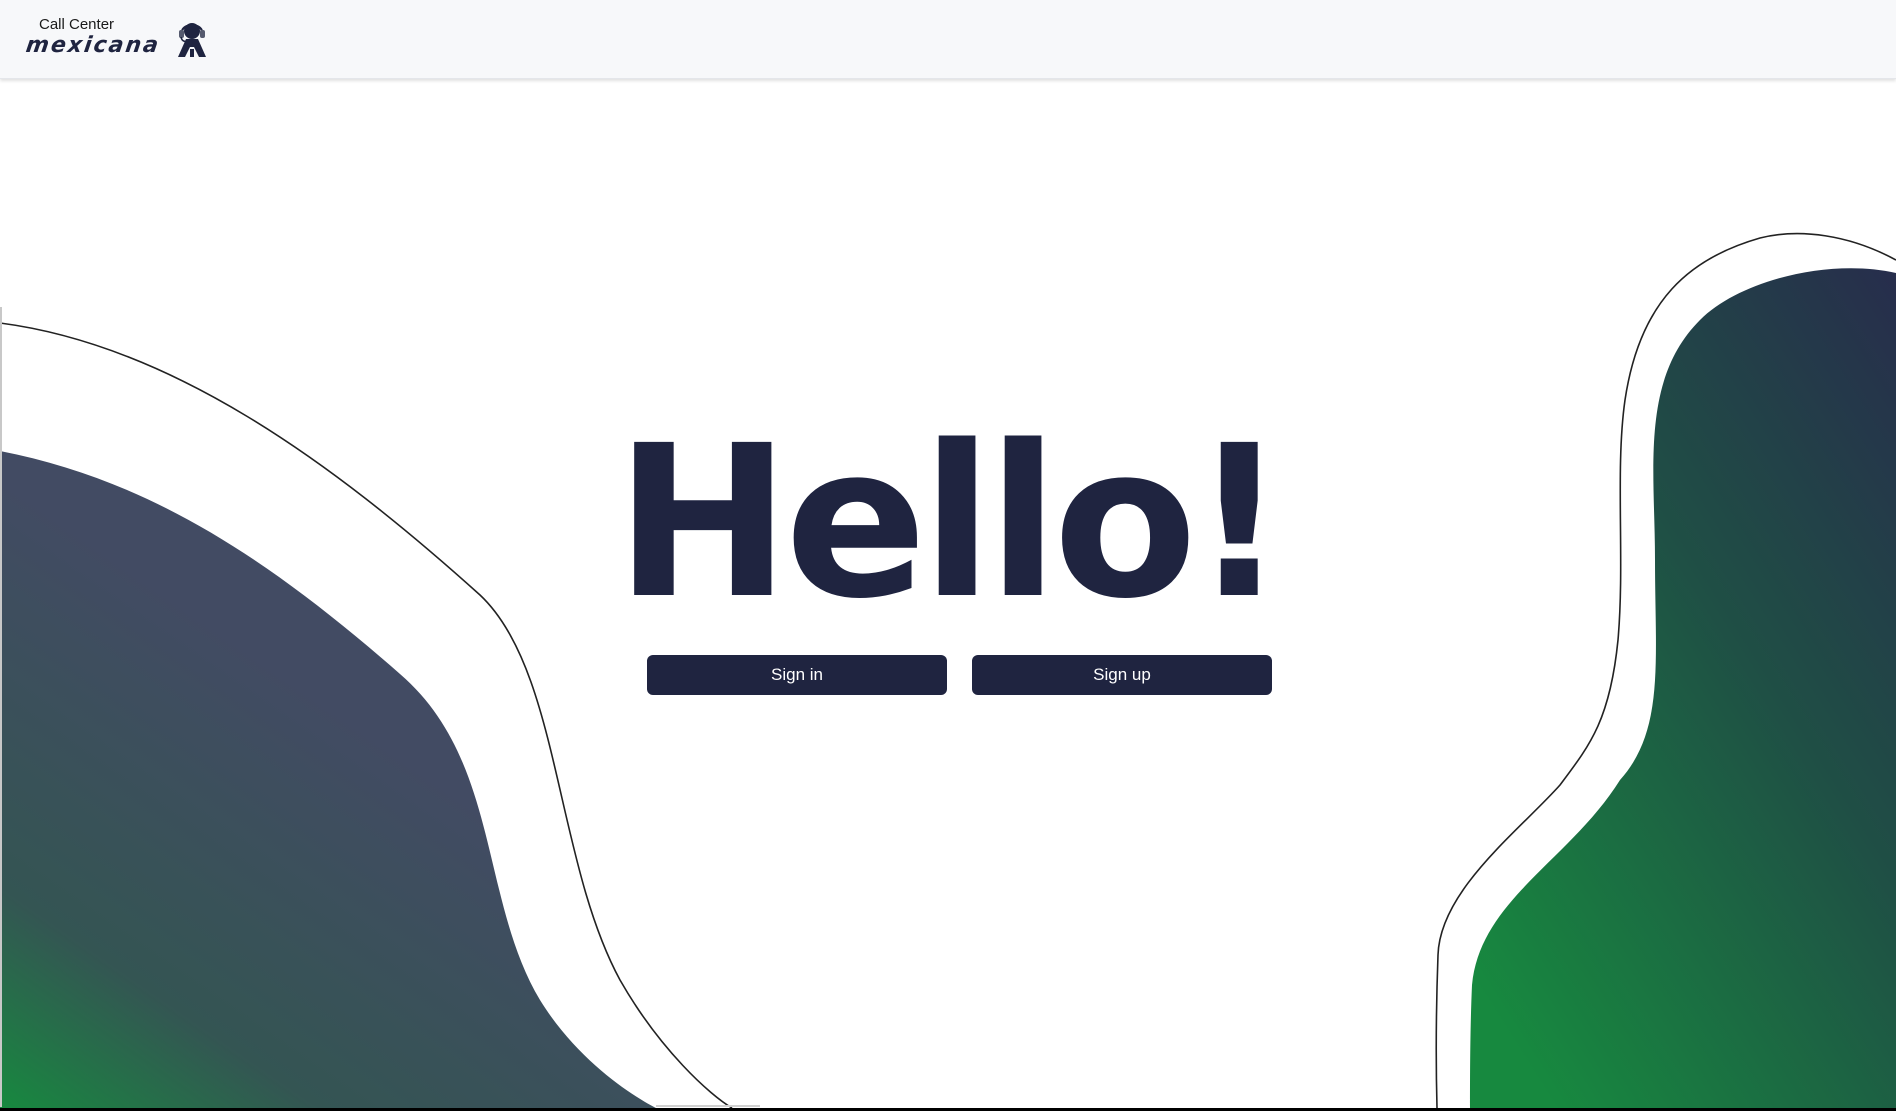 The width and height of the screenshot is (1896, 1111). Describe the element at coordinates (948, 39) in the screenshot. I see `top-header: Call Center mexicana` at that location.